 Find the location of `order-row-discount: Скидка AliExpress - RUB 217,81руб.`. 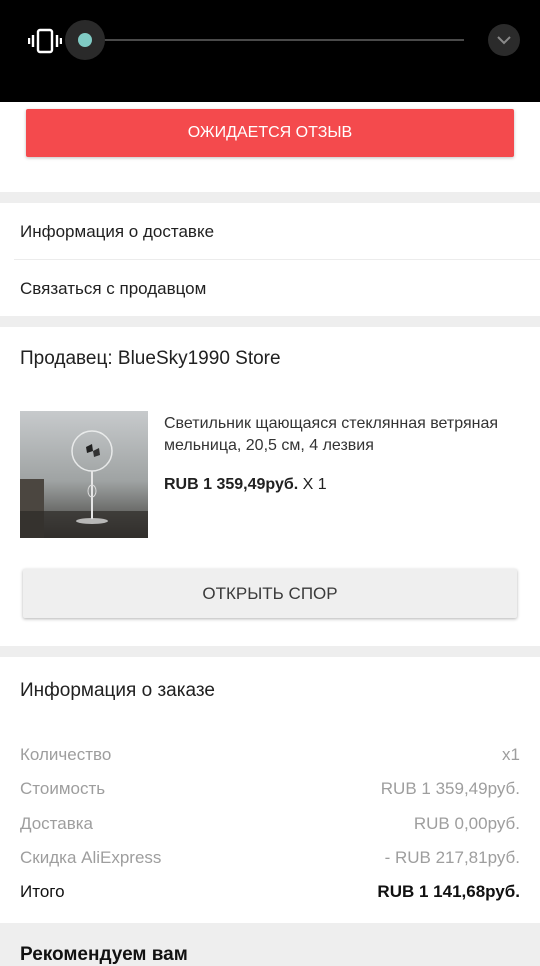

order-row-discount: Скидка AliExpress - RUB 217,81руб. is located at coordinates (270, 858).